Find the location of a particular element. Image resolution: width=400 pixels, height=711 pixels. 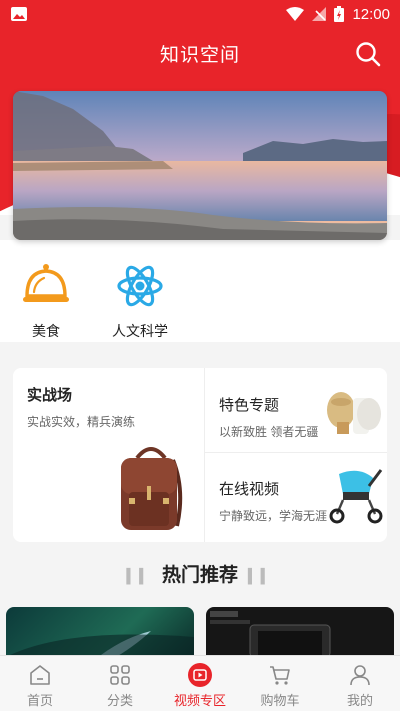

tab-label: 购物车 is located at coordinates (280, 700).